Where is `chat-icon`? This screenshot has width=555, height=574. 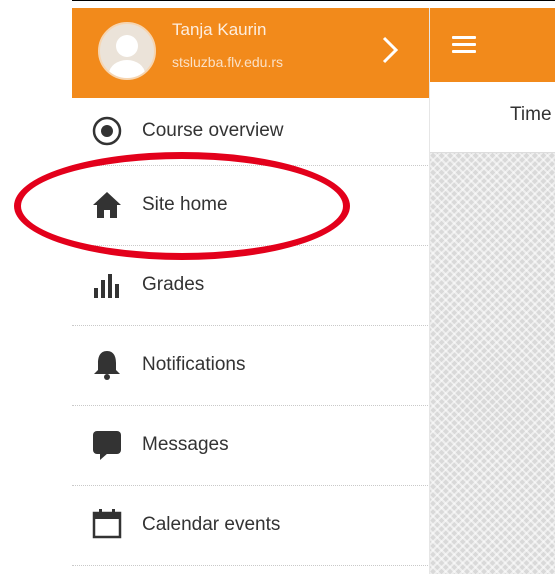
chat-icon is located at coordinates (107, 445).